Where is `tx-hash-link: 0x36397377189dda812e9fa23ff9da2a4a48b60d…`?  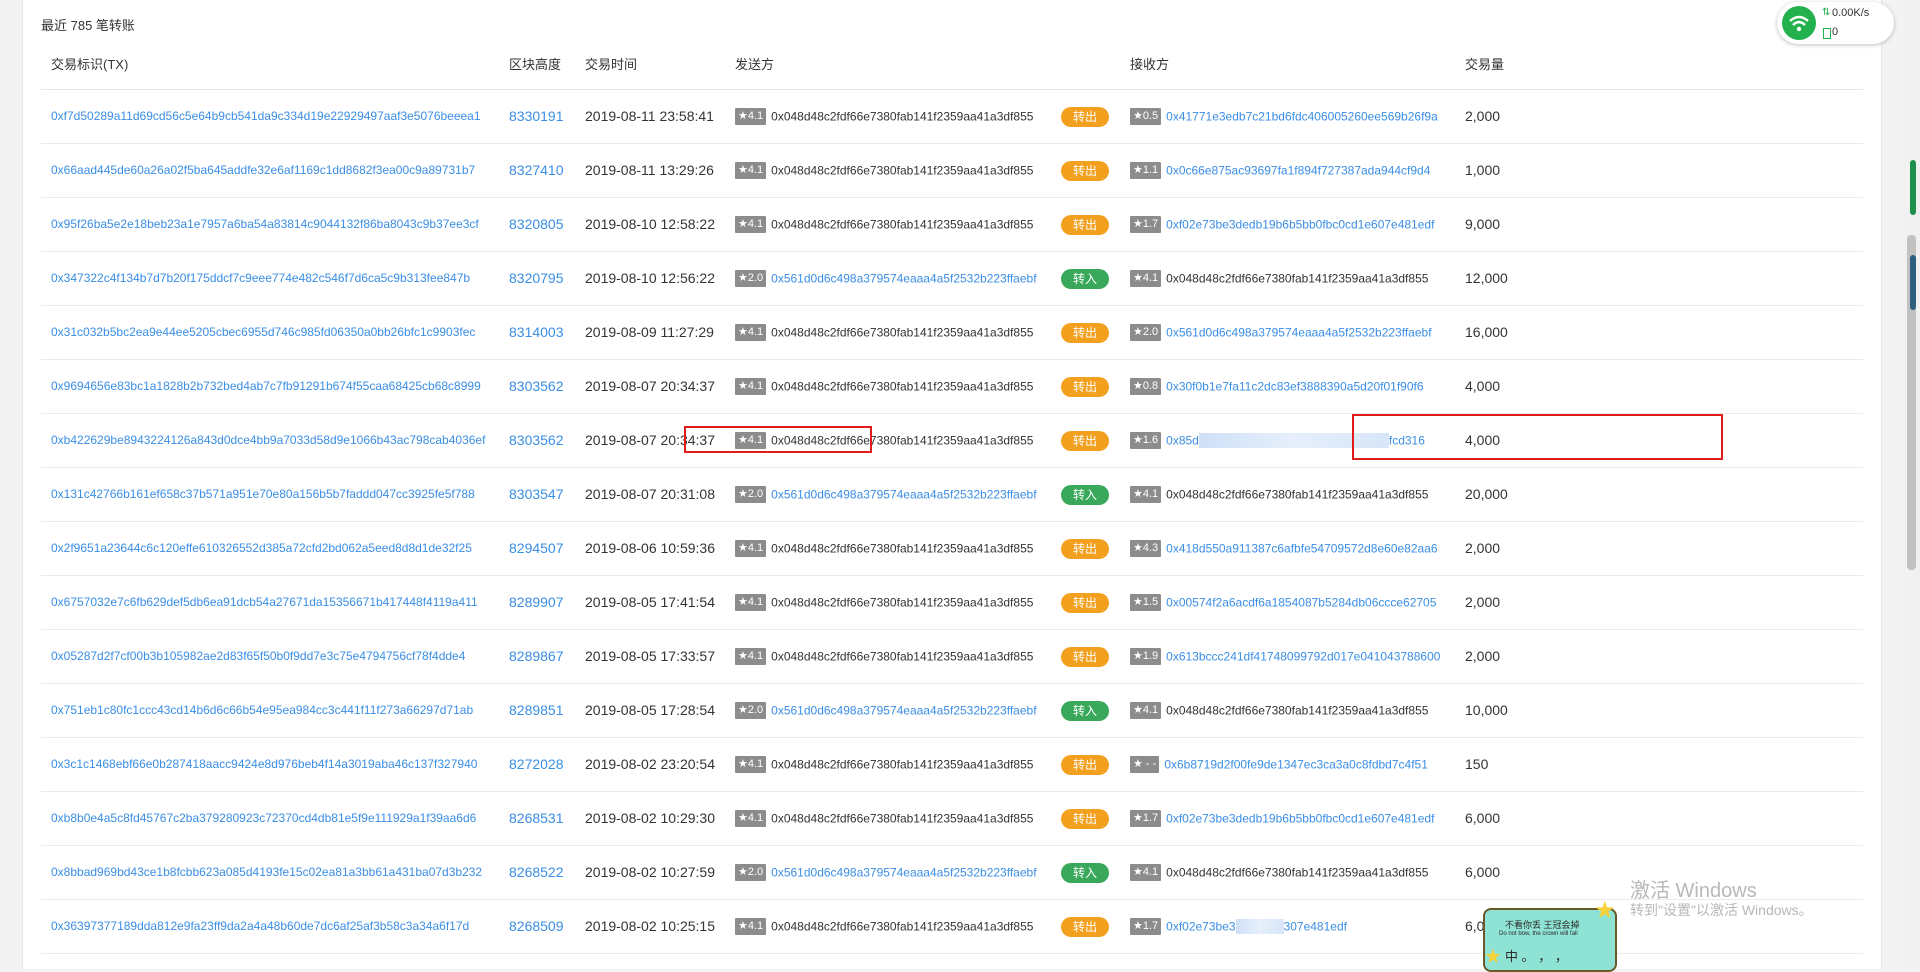
tx-hash-link: 0x36397377189dda812e9fa23ff9da2a4a48b60d… is located at coordinates (260, 926).